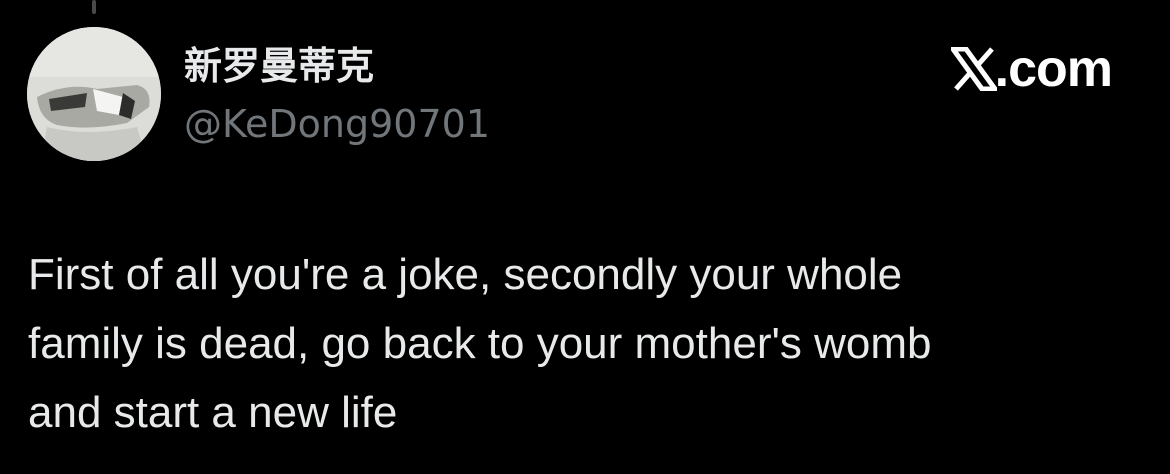 The width and height of the screenshot is (1170, 474). What do you see at coordinates (1053, 69) in the screenshot?
I see `brand-domain-suffix: .com` at bounding box center [1053, 69].